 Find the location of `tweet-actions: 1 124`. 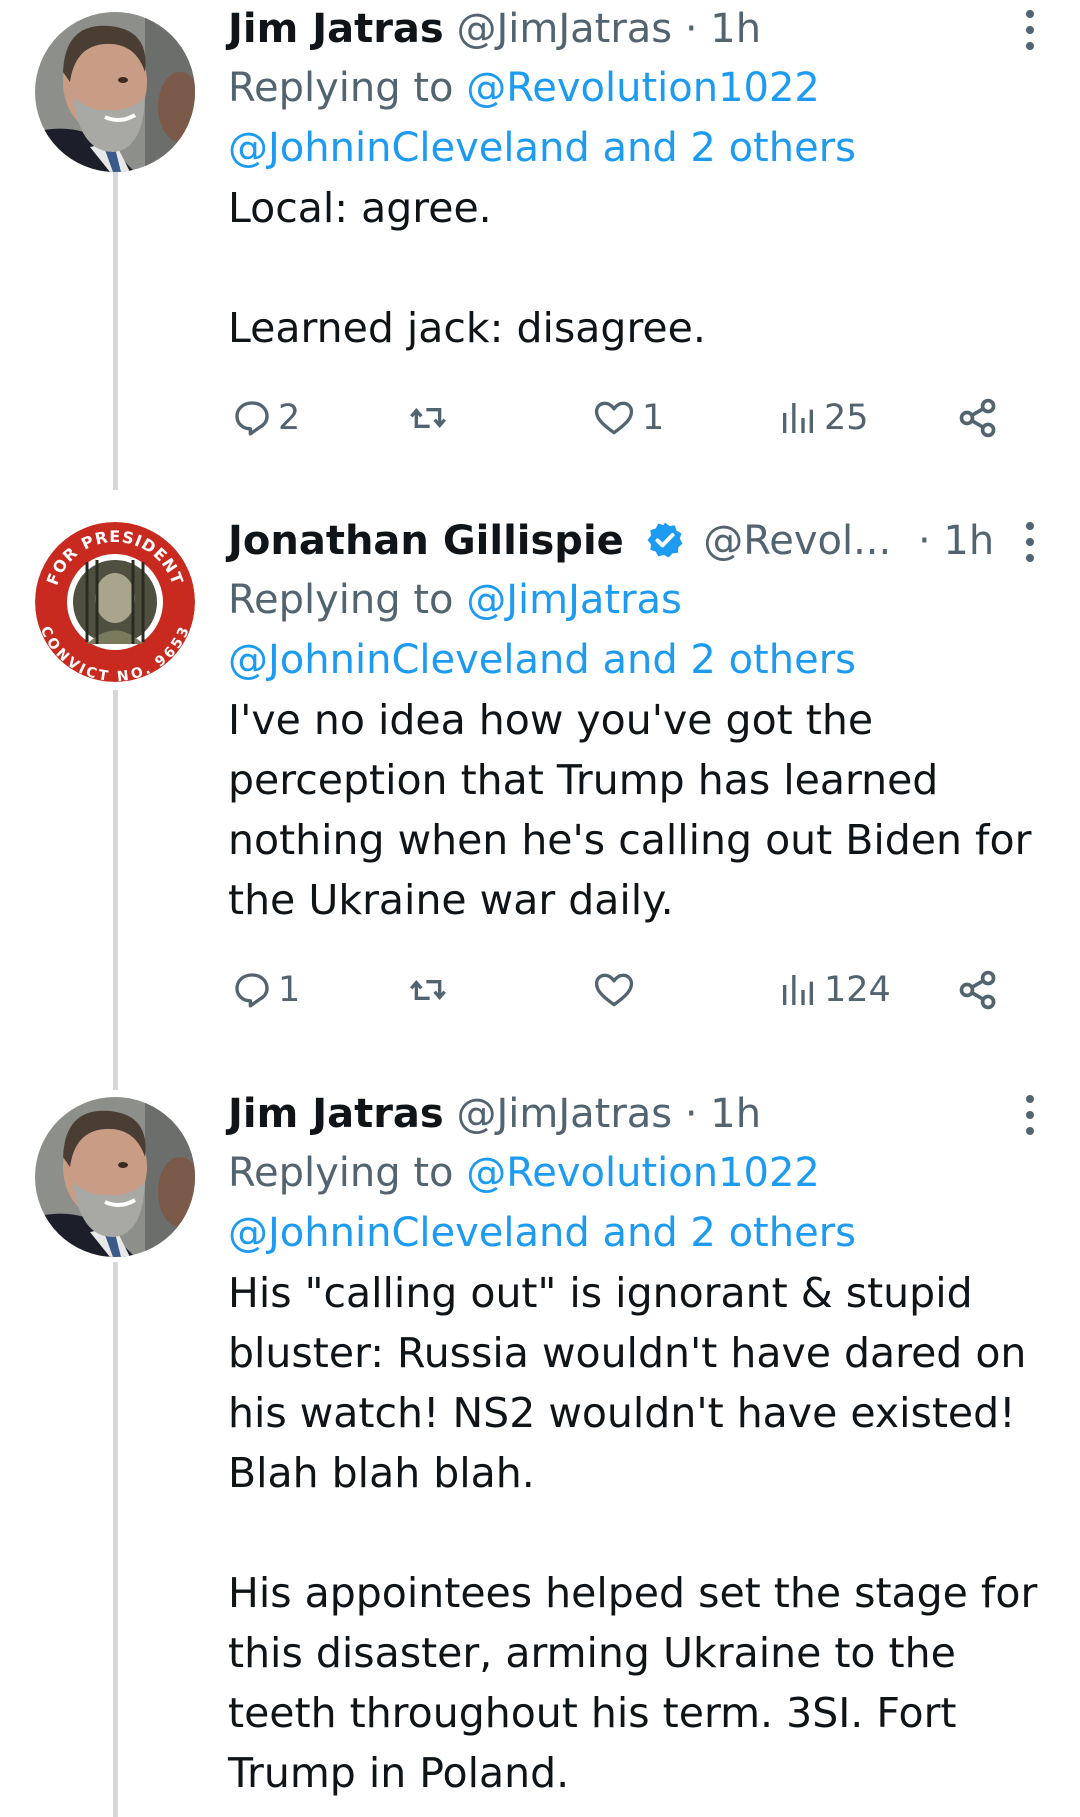

tweet-actions: 1 124 is located at coordinates (634, 990).